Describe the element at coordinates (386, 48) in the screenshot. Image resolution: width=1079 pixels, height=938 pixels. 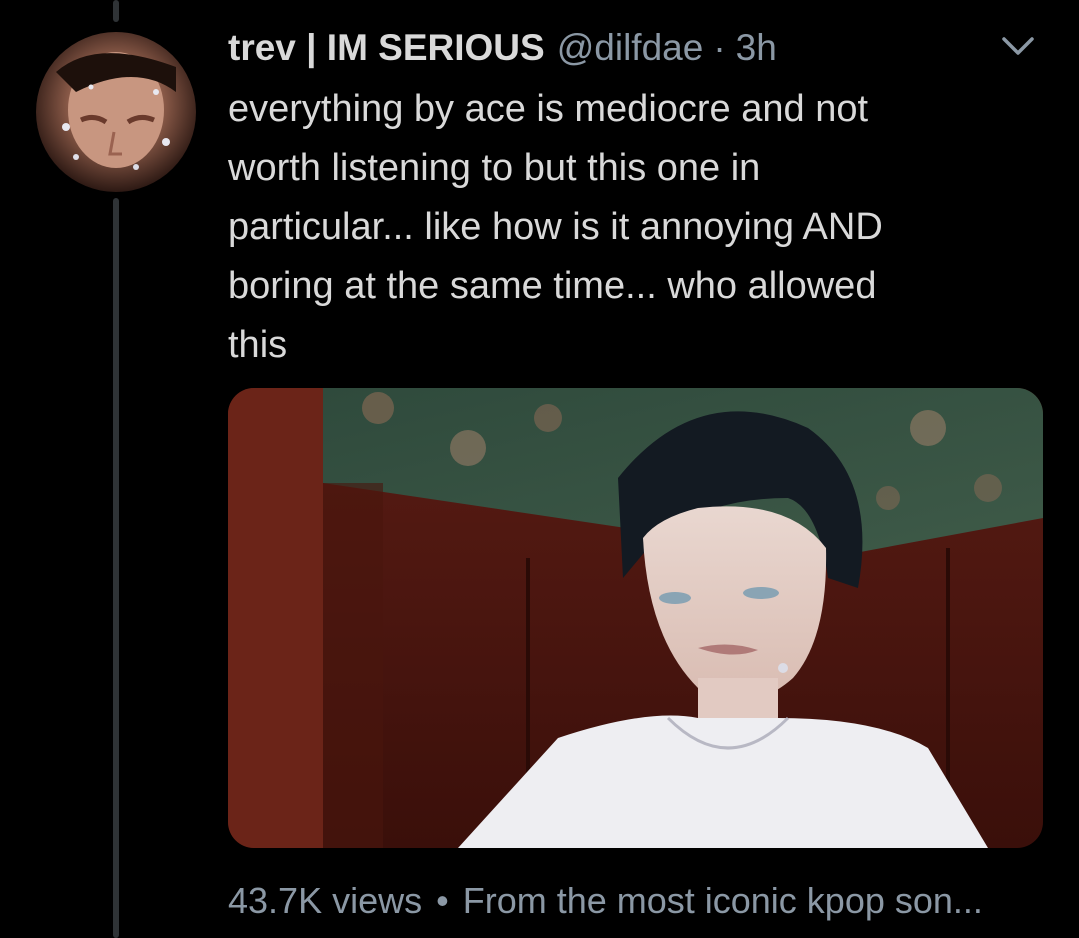
I see `display-name: trev | IM SERIOUS` at that location.